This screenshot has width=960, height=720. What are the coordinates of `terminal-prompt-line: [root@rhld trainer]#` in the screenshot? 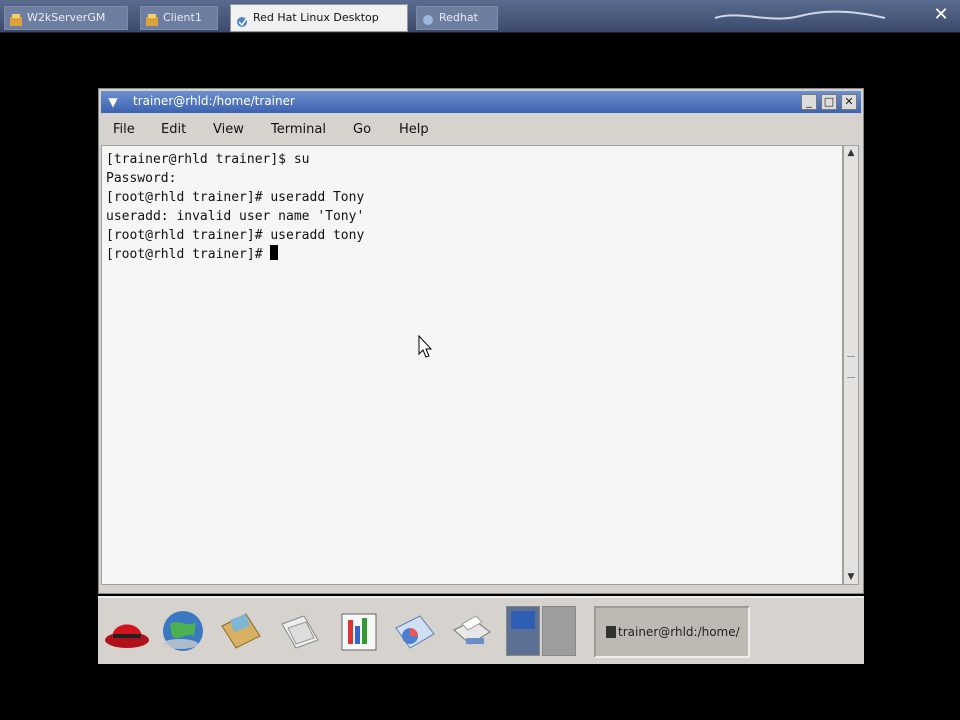 It's located at (235, 254).